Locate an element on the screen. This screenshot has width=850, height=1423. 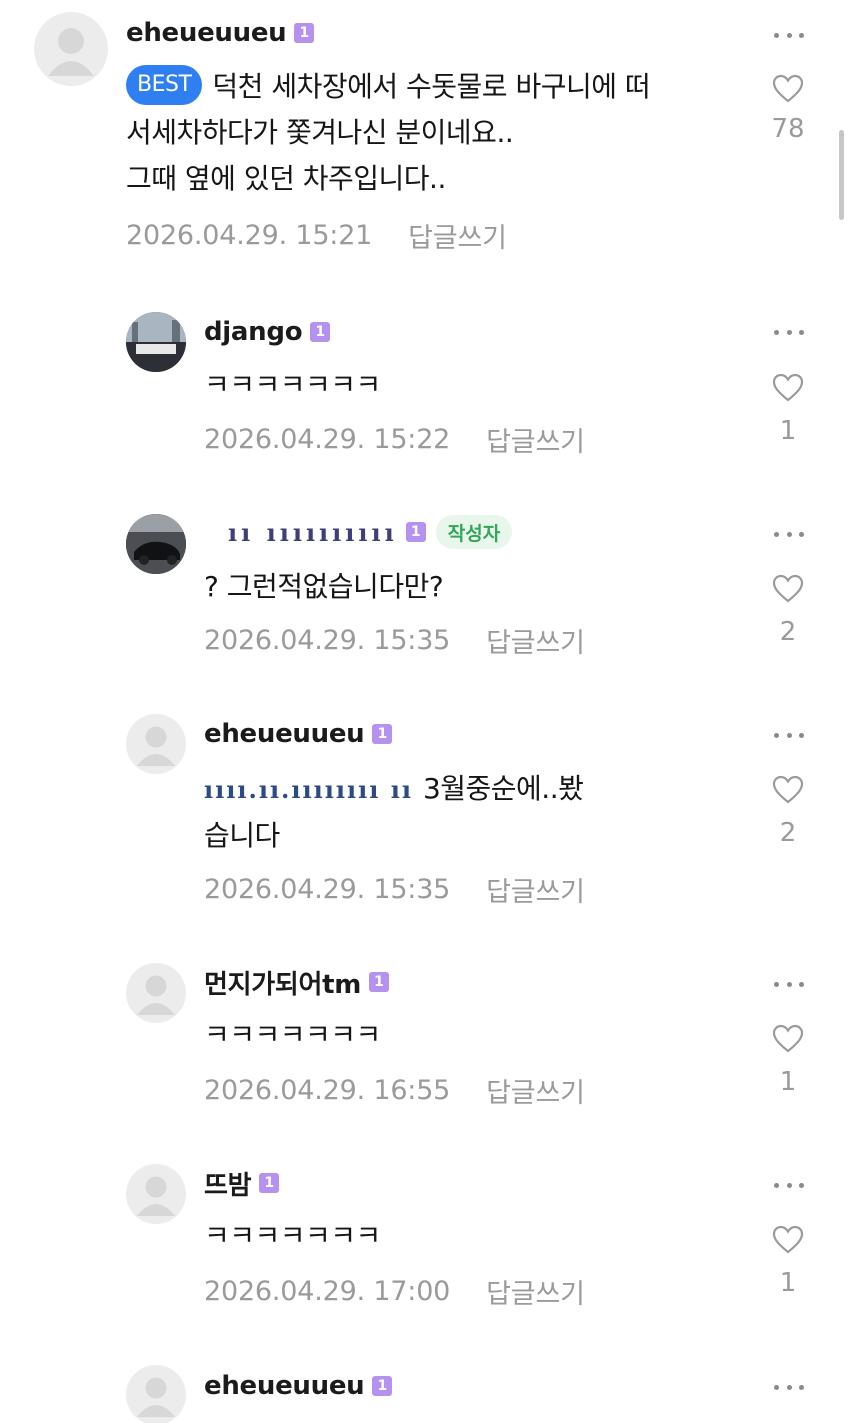
best-badge: BEST is located at coordinates (164, 85).